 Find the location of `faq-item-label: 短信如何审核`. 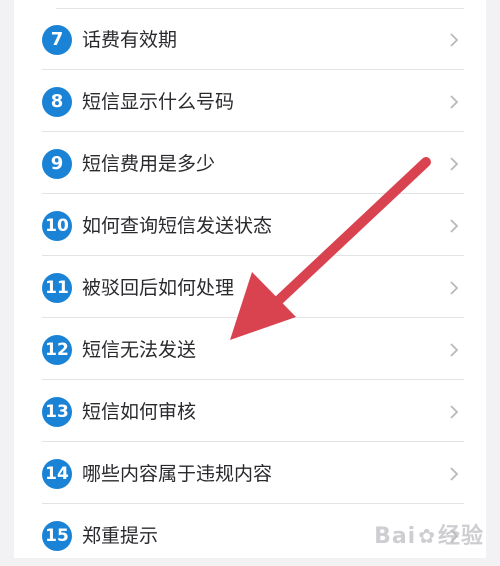

faq-item-label: 短信如何审核 is located at coordinates (139, 412).